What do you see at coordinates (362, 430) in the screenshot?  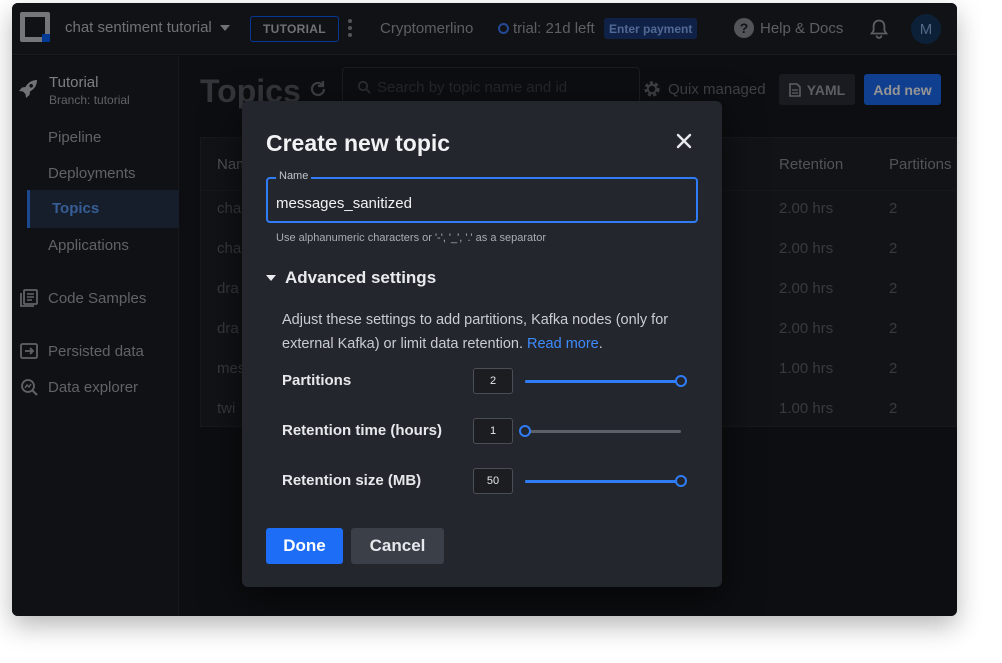 I see `retention-time-label: Retention time (hours)` at bounding box center [362, 430].